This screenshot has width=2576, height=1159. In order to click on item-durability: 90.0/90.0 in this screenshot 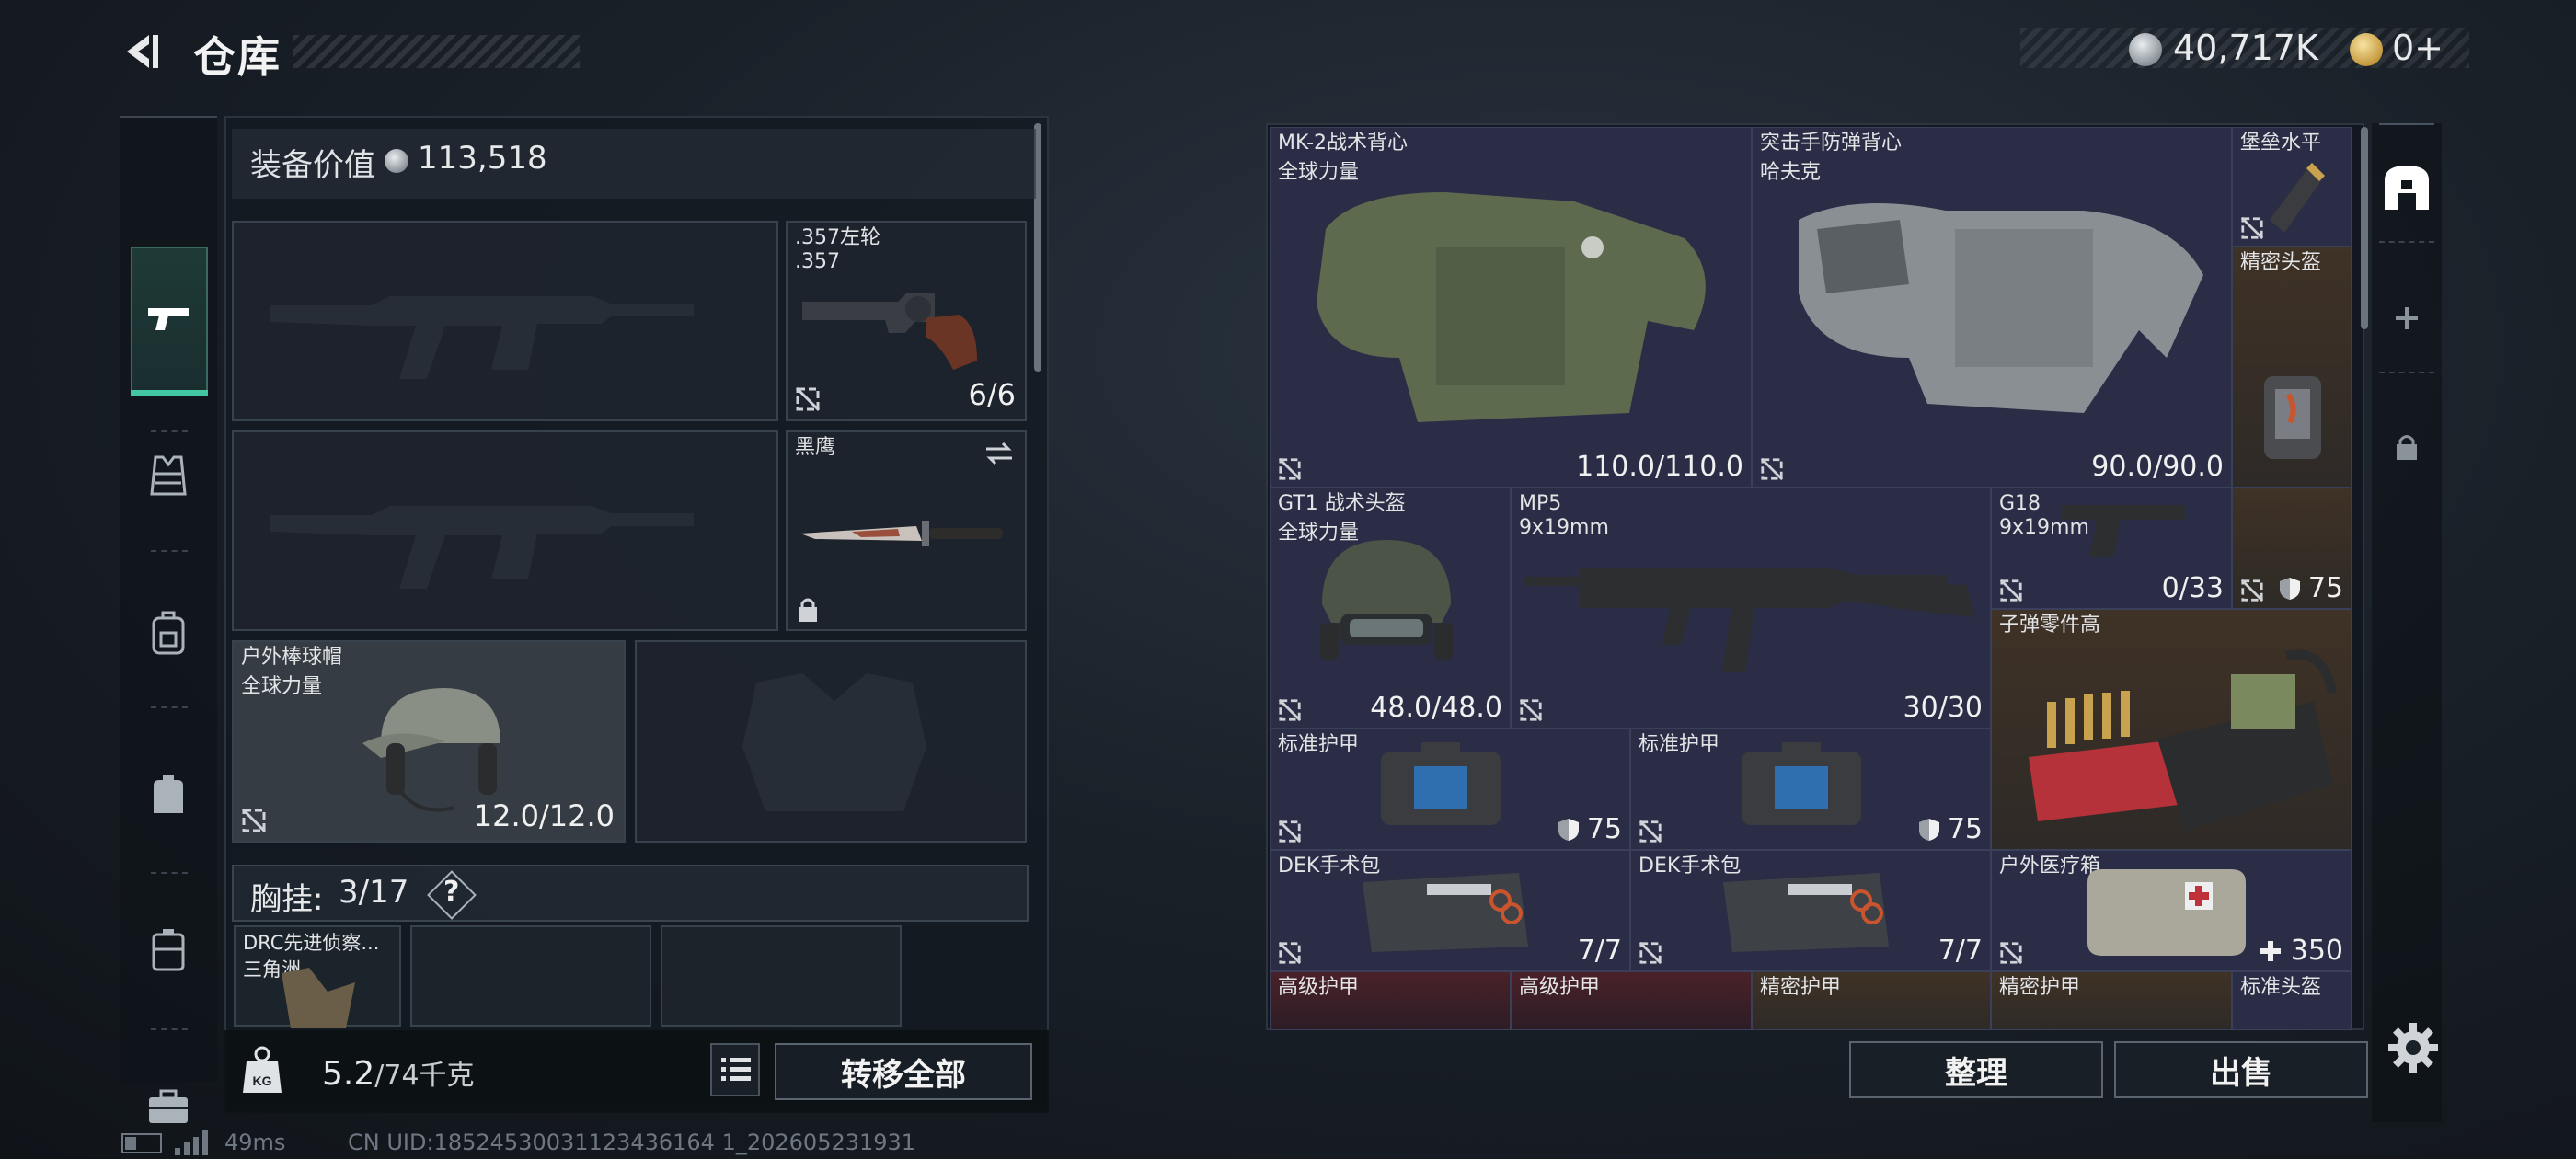, I will do `click(2157, 467)`.